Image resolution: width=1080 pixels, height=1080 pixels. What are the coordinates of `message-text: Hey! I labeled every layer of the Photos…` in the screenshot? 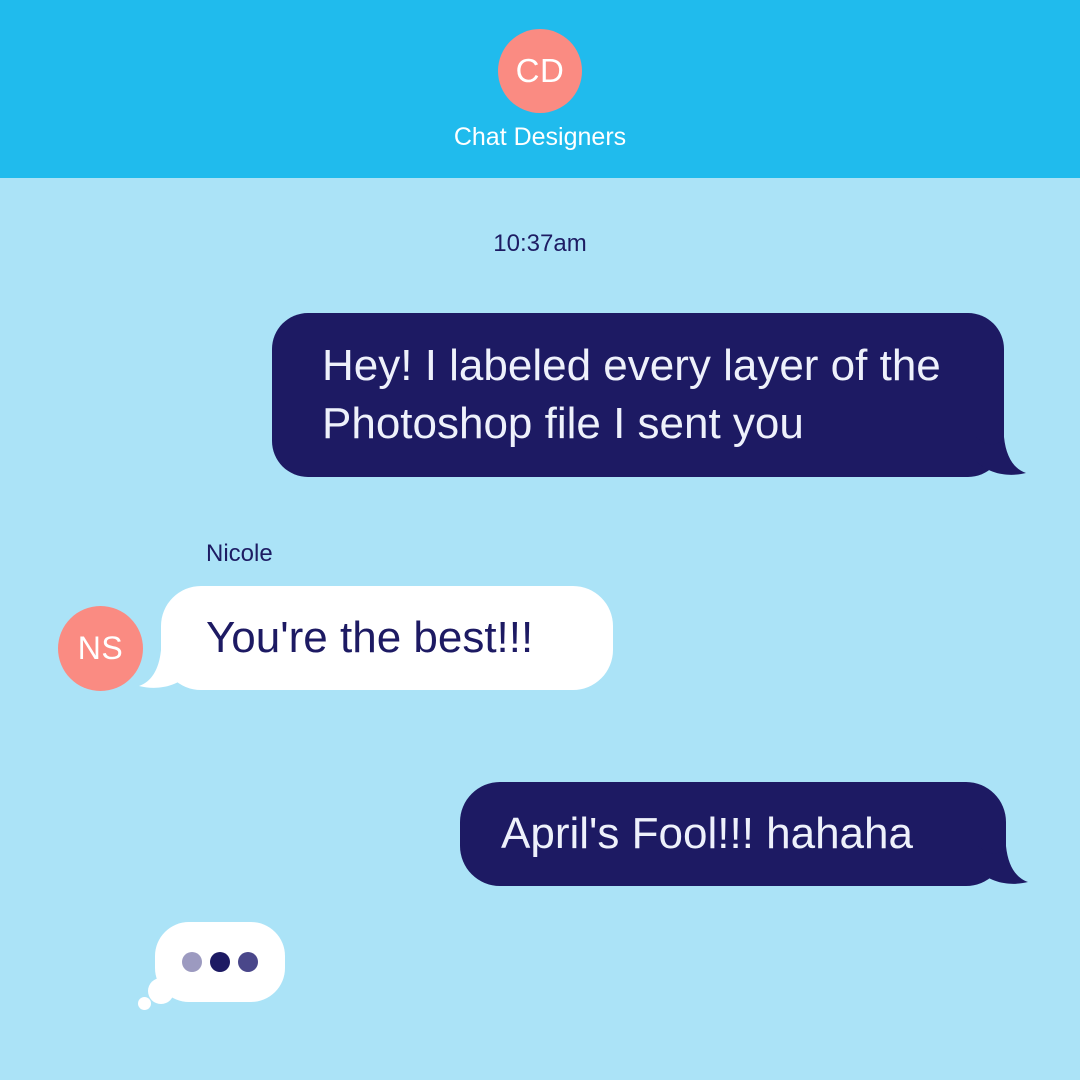 It's located at (631, 394).